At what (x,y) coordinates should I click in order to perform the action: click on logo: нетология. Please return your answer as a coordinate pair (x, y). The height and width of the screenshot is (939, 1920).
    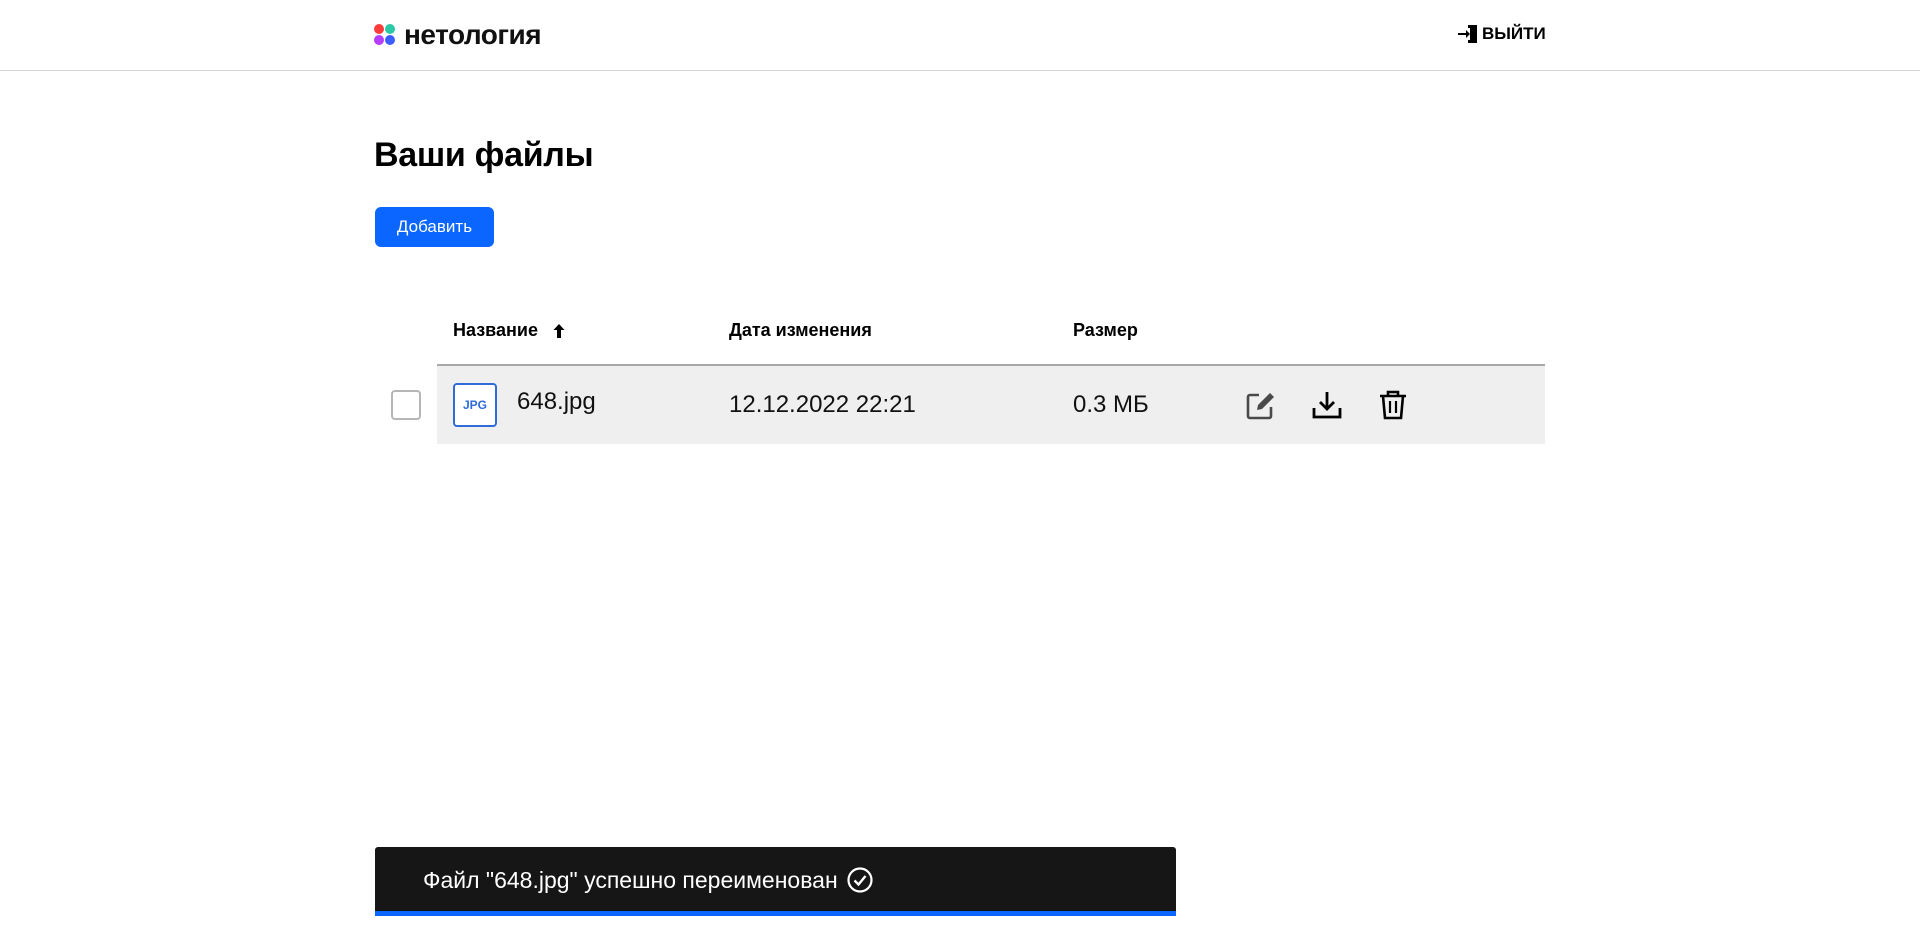
    Looking at the image, I should click on (458, 34).